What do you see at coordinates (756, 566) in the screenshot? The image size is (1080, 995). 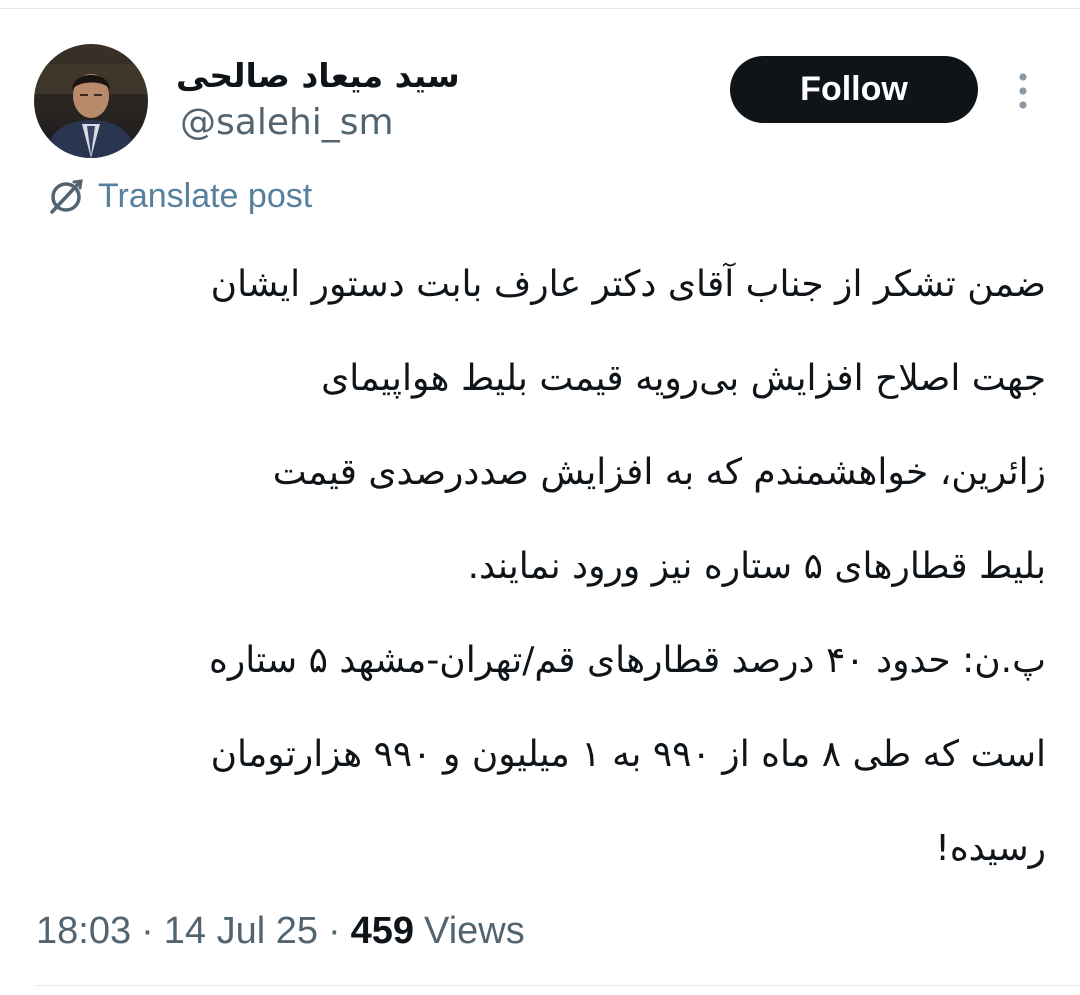 I see `post-line: بلیط قطارهای ۵ ستاره نیز ورود نمایند.` at bounding box center [756, 566].